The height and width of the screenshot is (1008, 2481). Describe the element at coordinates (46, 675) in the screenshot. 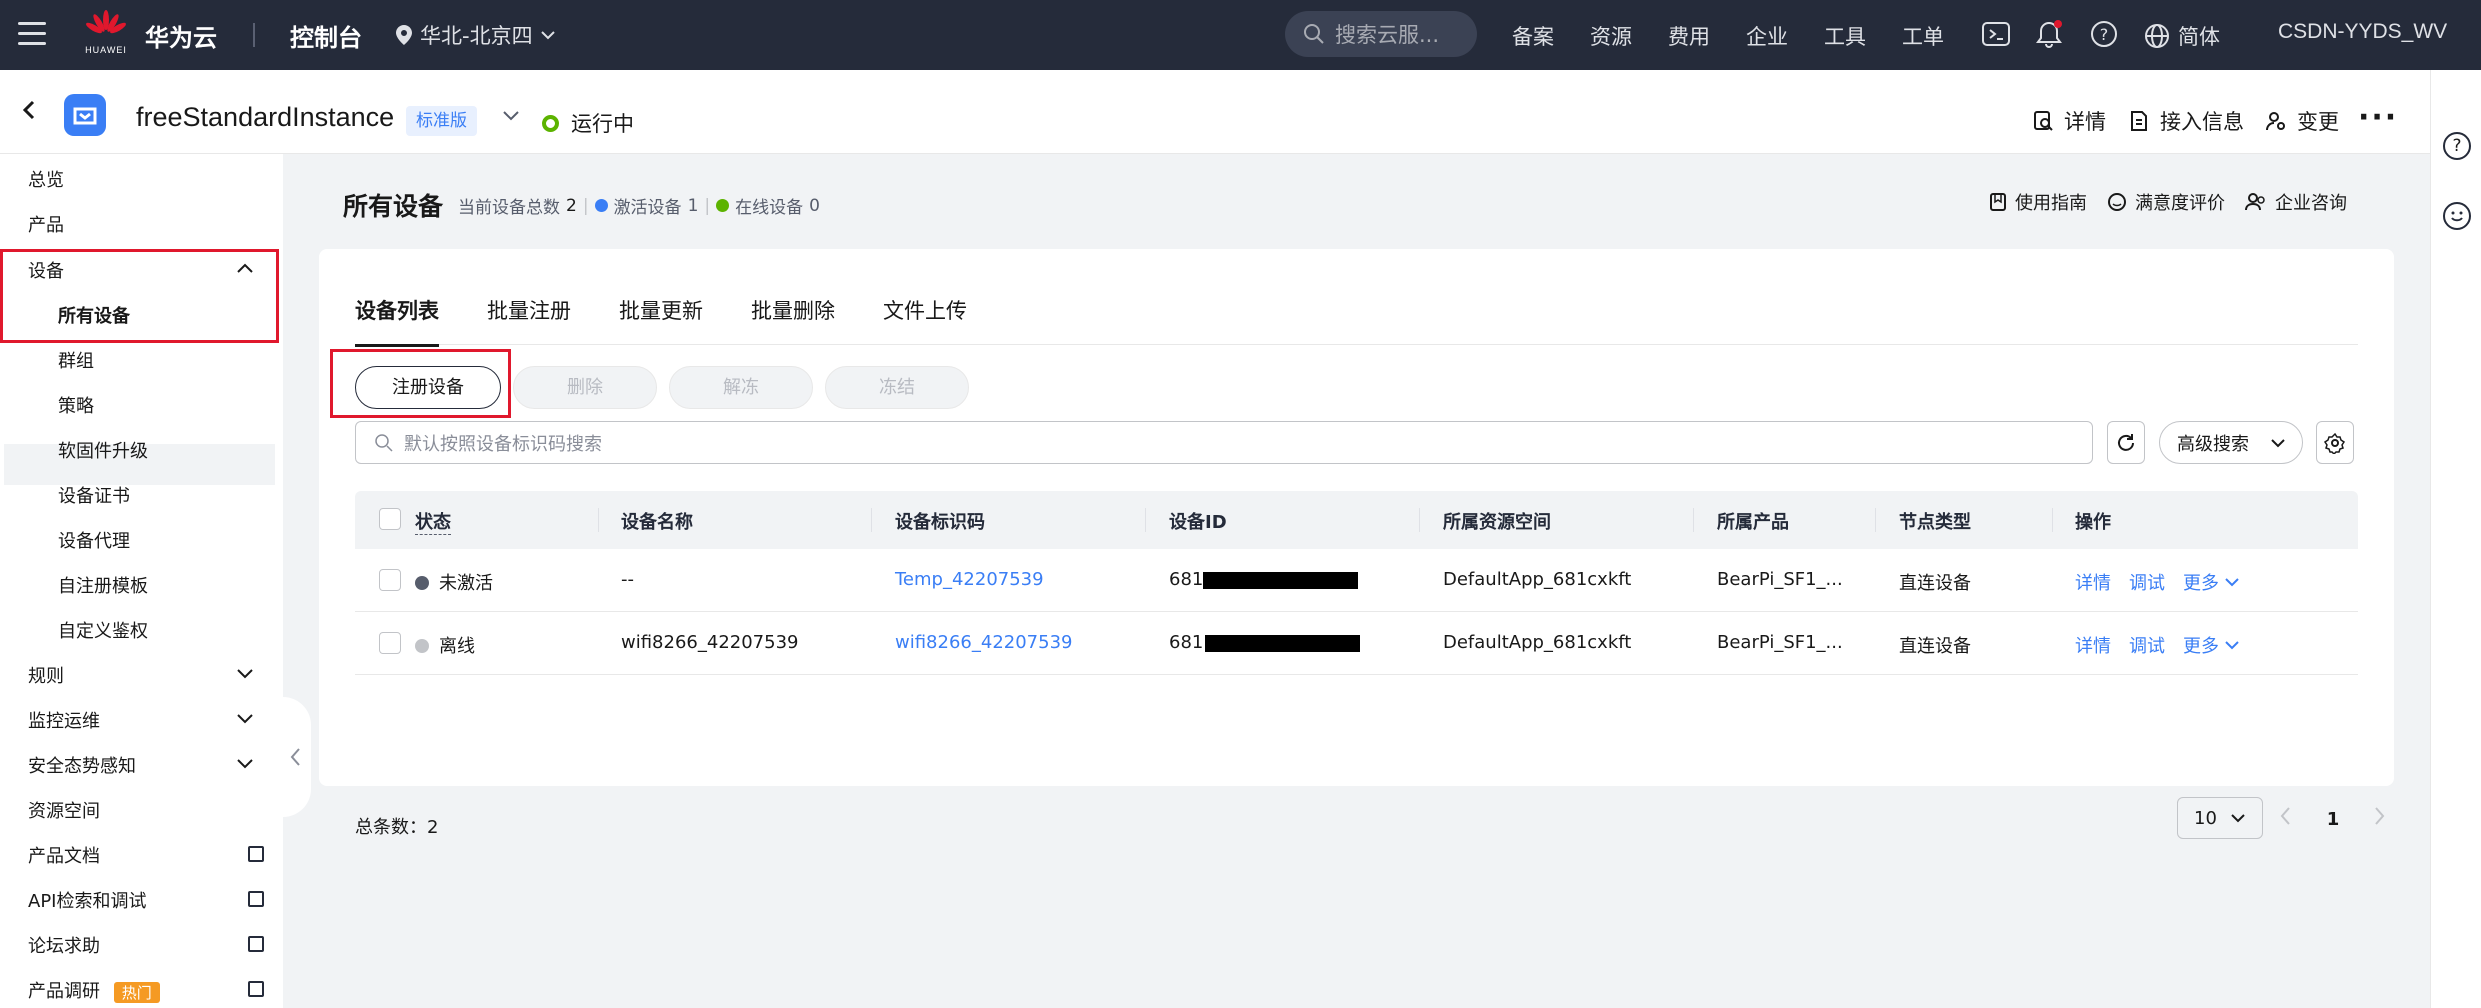

I see `sidebar-item-rules: 规则` at that location.